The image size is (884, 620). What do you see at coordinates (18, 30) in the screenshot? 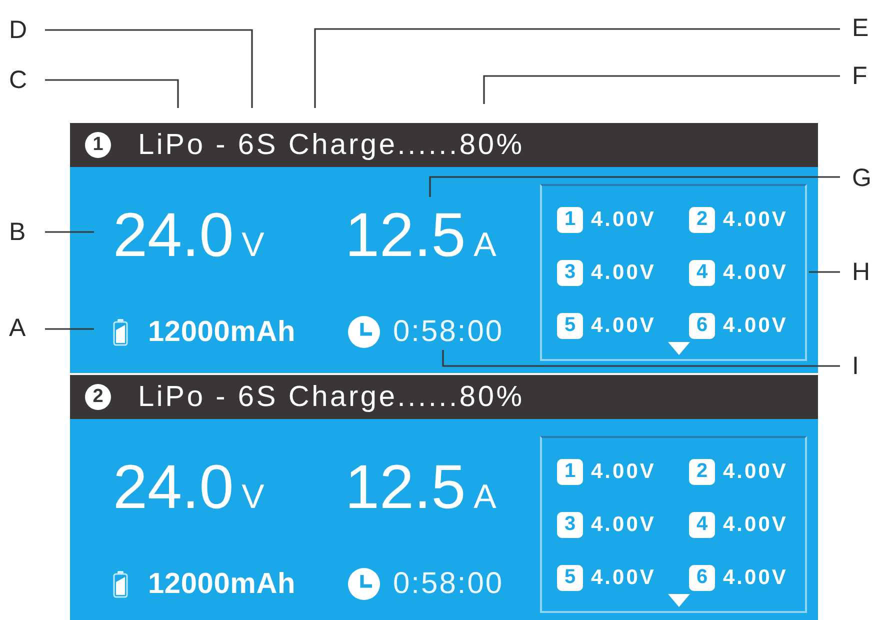
I see `callout-label: D` at bounding box center [18, 30].